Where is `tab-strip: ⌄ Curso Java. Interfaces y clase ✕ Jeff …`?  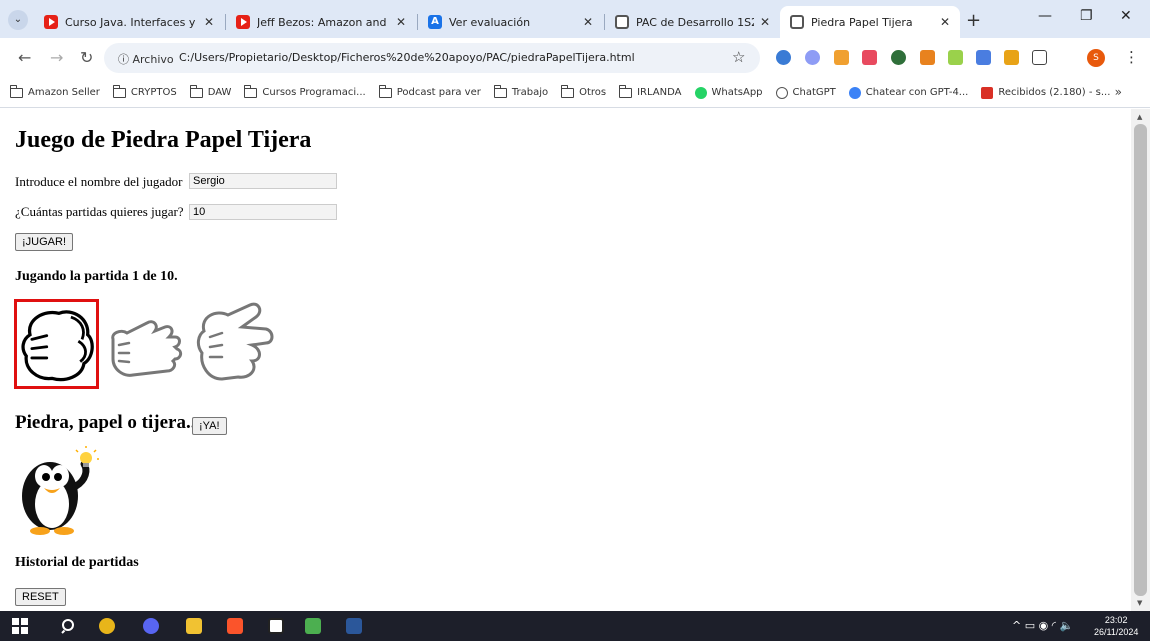 tab-strip: ⌄ Curso Java. Interfaces y clase ✕ Jeff … is located at coordinates (575, 19).